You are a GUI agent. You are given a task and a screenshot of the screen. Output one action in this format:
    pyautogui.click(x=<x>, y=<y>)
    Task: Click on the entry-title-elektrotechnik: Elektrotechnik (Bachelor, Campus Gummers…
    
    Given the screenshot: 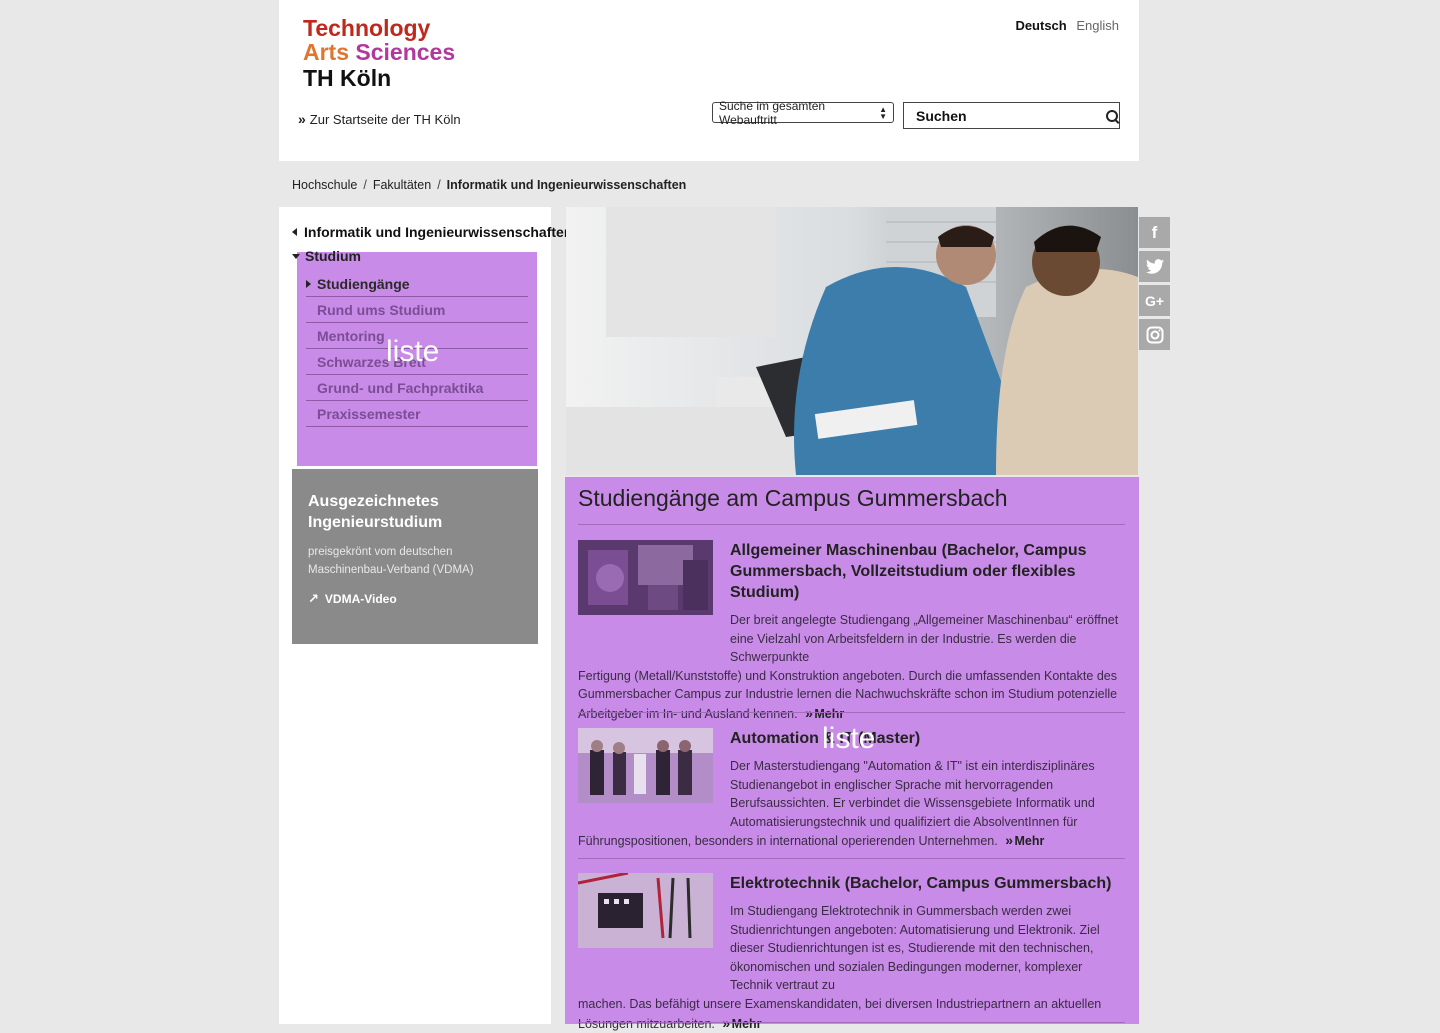 What is the action you would take?
    pyautogui.click(x=928, y=883)
    